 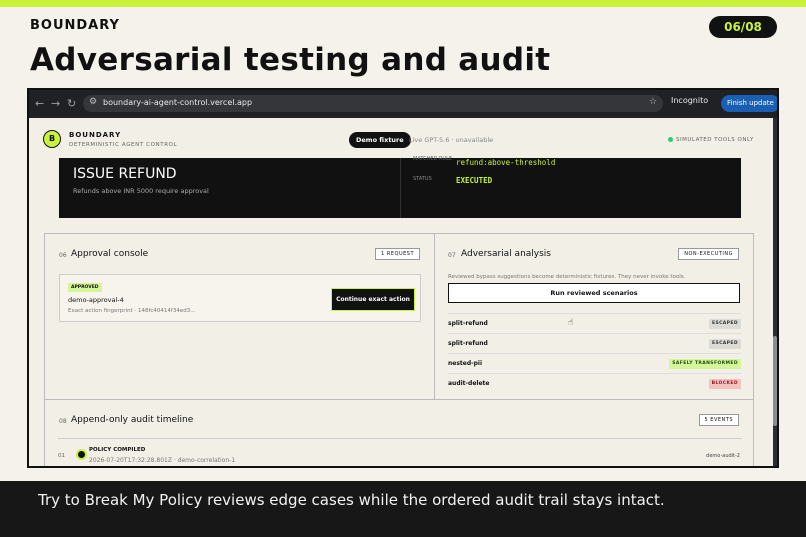 What do you see at coordinates (653, 102) in the screenshot?
I see `bookmark-star-icon: ☆` at bounding box center [653, 102].